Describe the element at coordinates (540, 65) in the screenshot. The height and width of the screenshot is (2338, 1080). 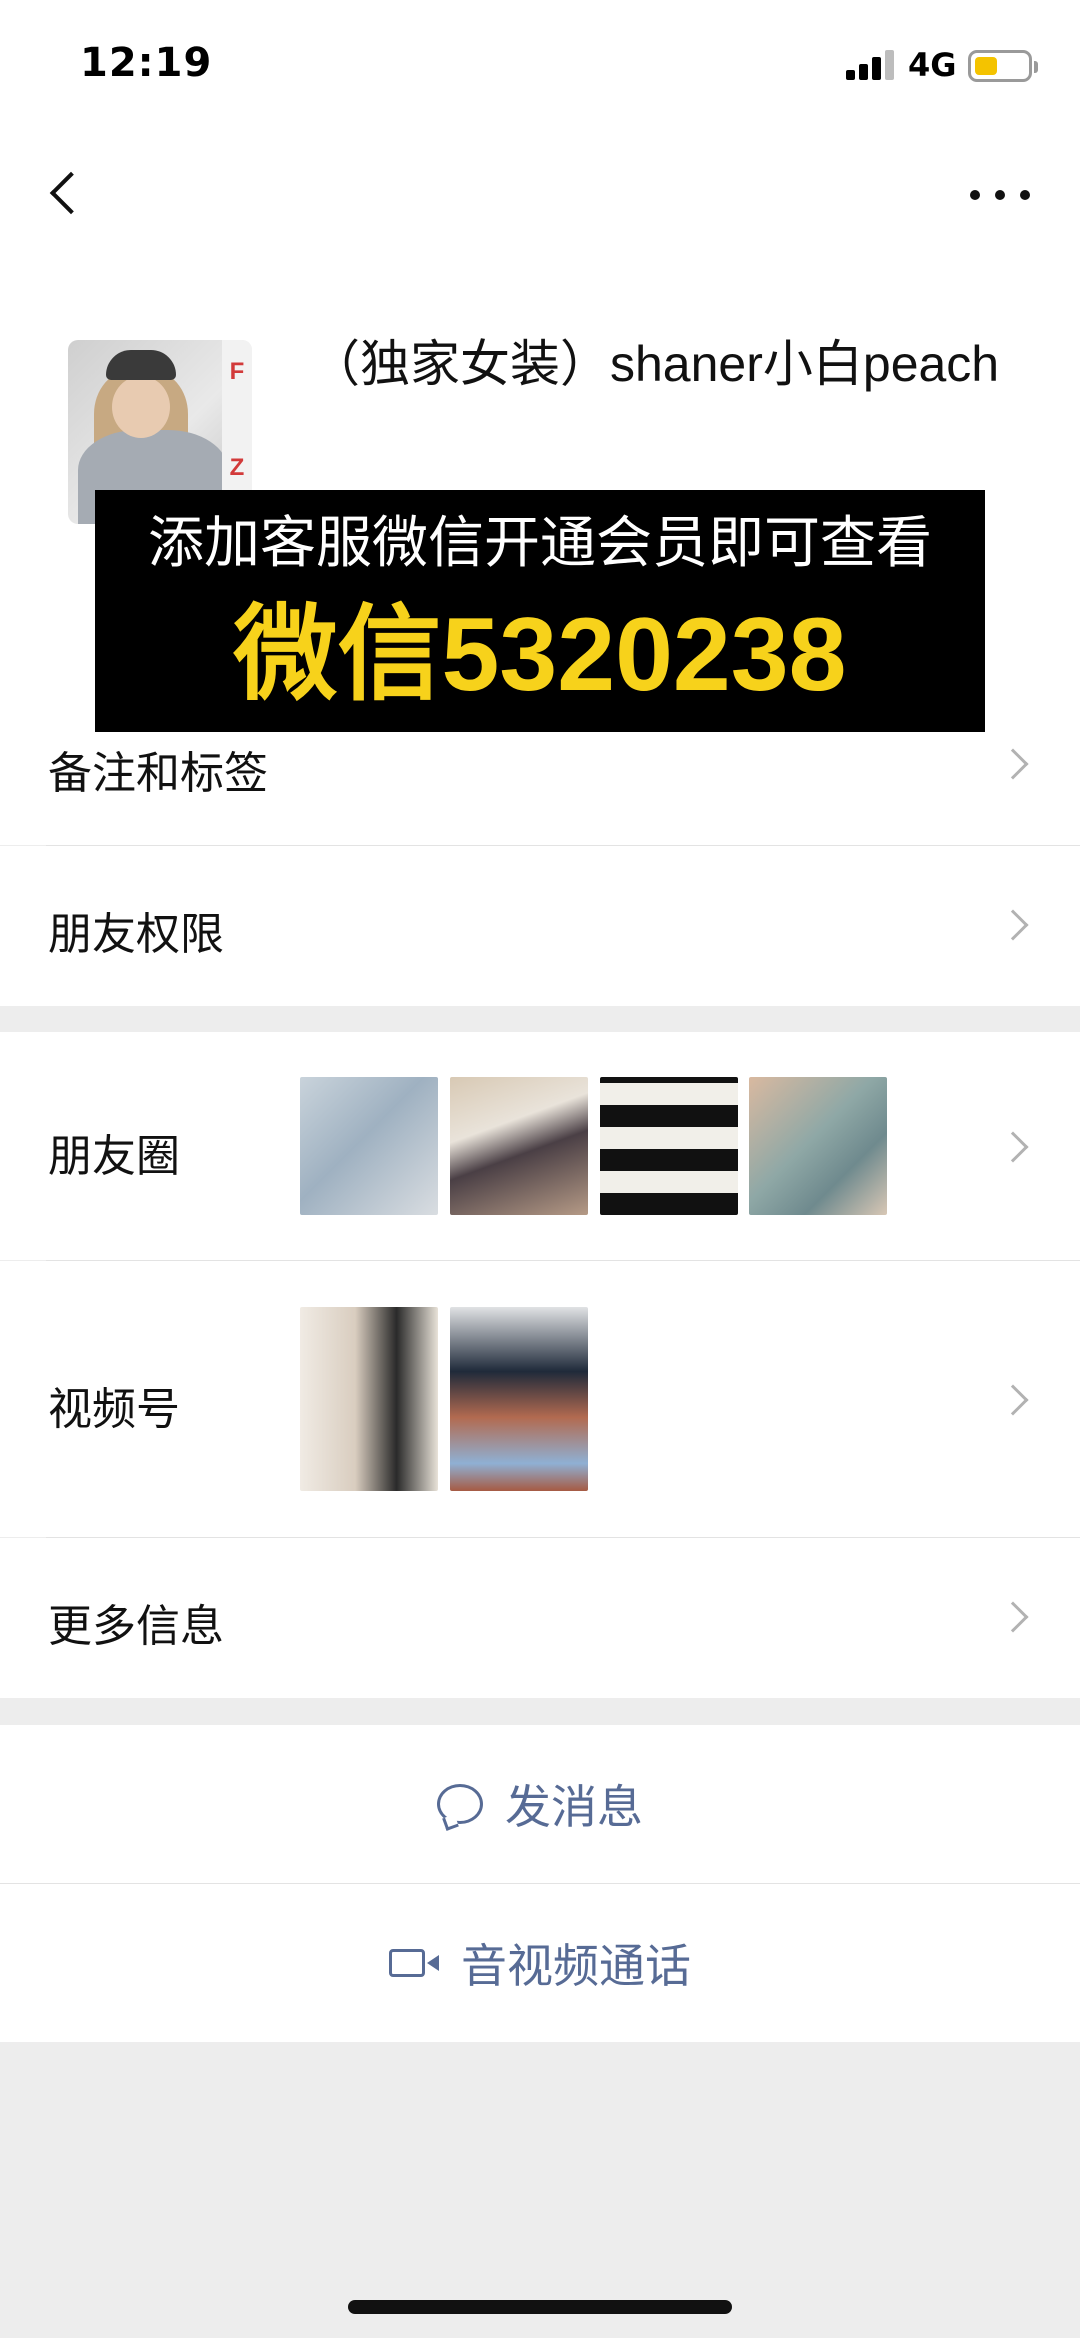
I see `status-bar: 12:19 4G` at that location.